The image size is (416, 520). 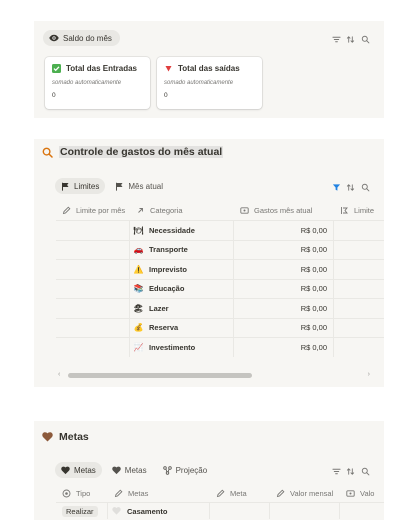 I want to click on tab-mes-atual: Mês atual, so click(x=139, y=186).